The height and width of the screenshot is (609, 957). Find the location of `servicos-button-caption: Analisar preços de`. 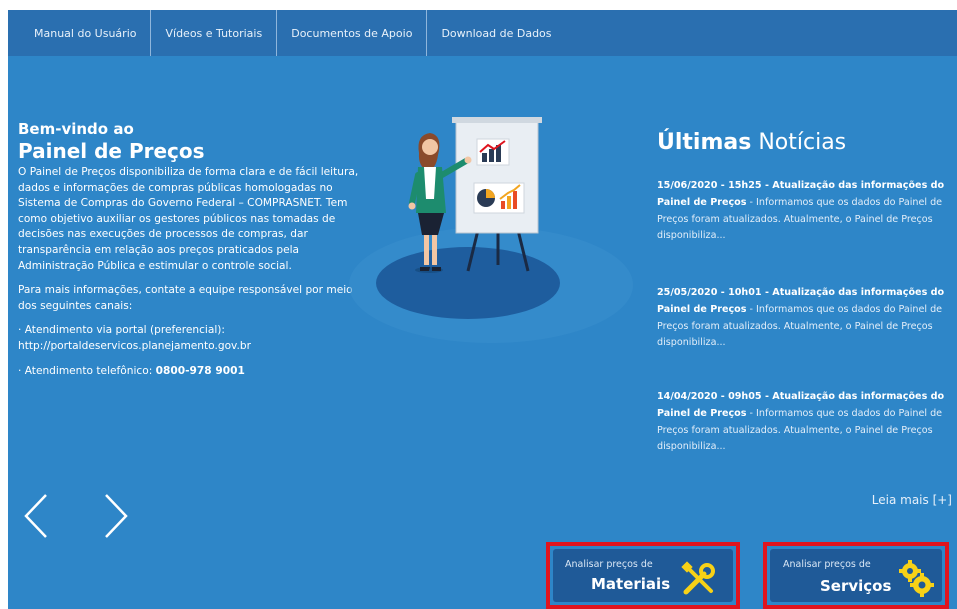

servicos-button-caption: Analisar preços de is located at coordinates (827, 564).